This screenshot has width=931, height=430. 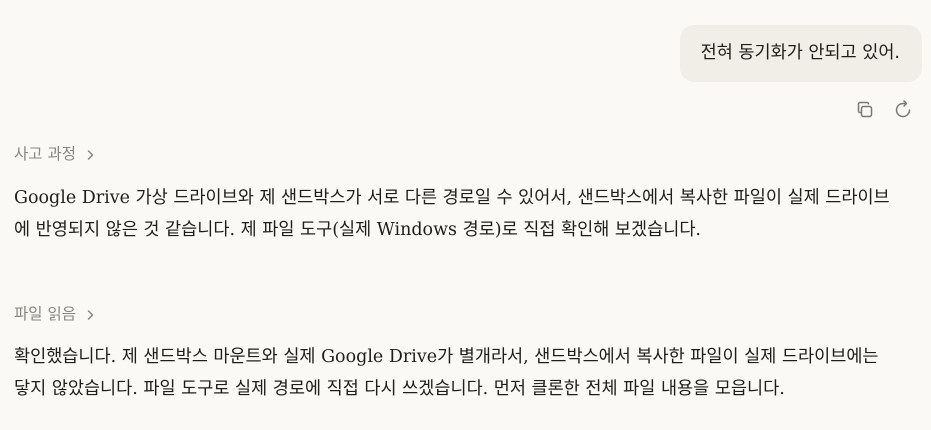 I want to click on thinking-process-toggle: 사고 과정, so click(x=54, y=154).